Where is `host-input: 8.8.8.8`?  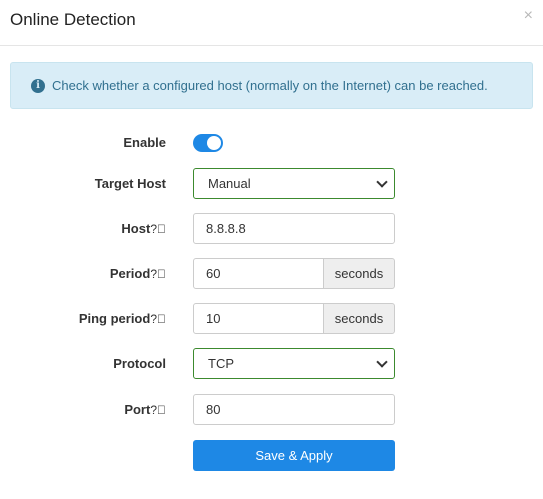 host-input: 8.8.8.8 is located at coordinates (294, 228).